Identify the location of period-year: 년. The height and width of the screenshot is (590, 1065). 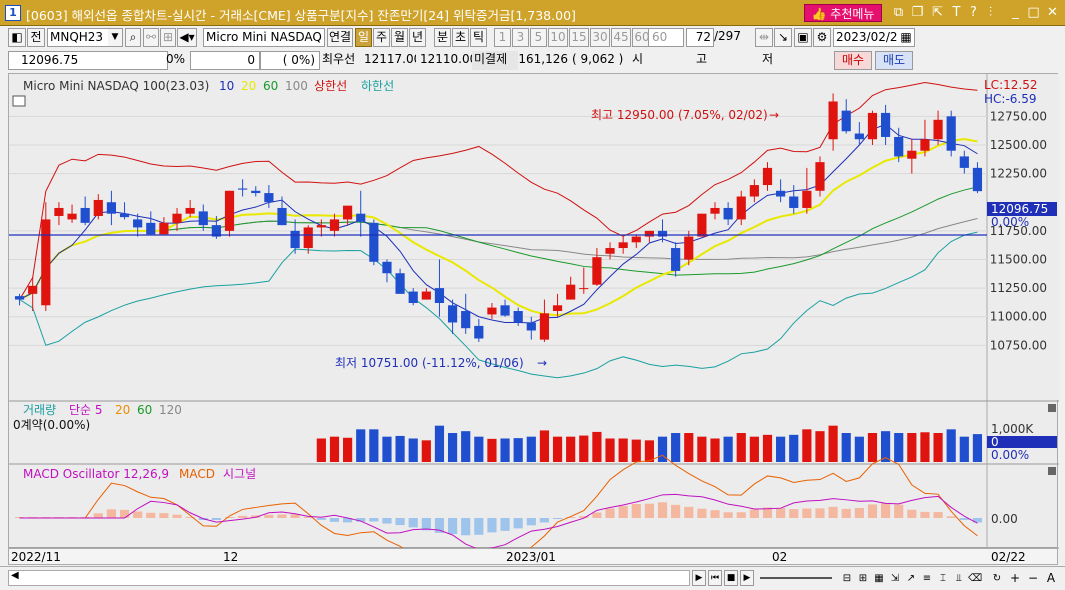
(417, 37).